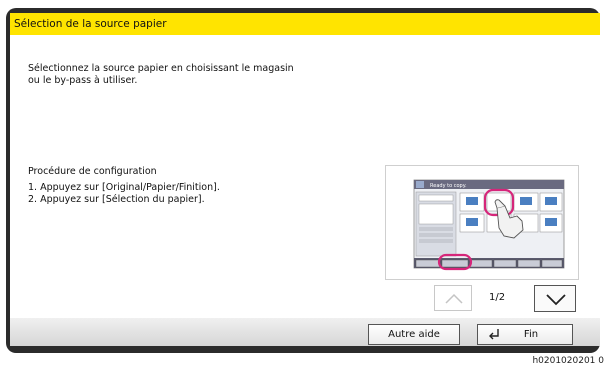 This screenshot has height=369, width=606. I want to click on touch-panel-screen: Ready to copy., so click(489, 225).